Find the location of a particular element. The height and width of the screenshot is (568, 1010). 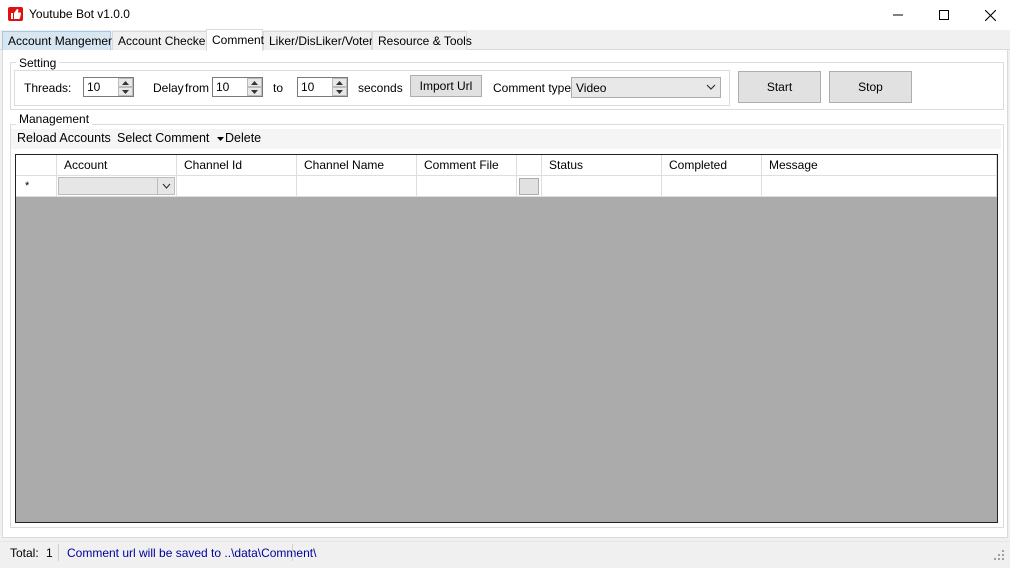

minimize-icon is located at coordinates (898, 15).